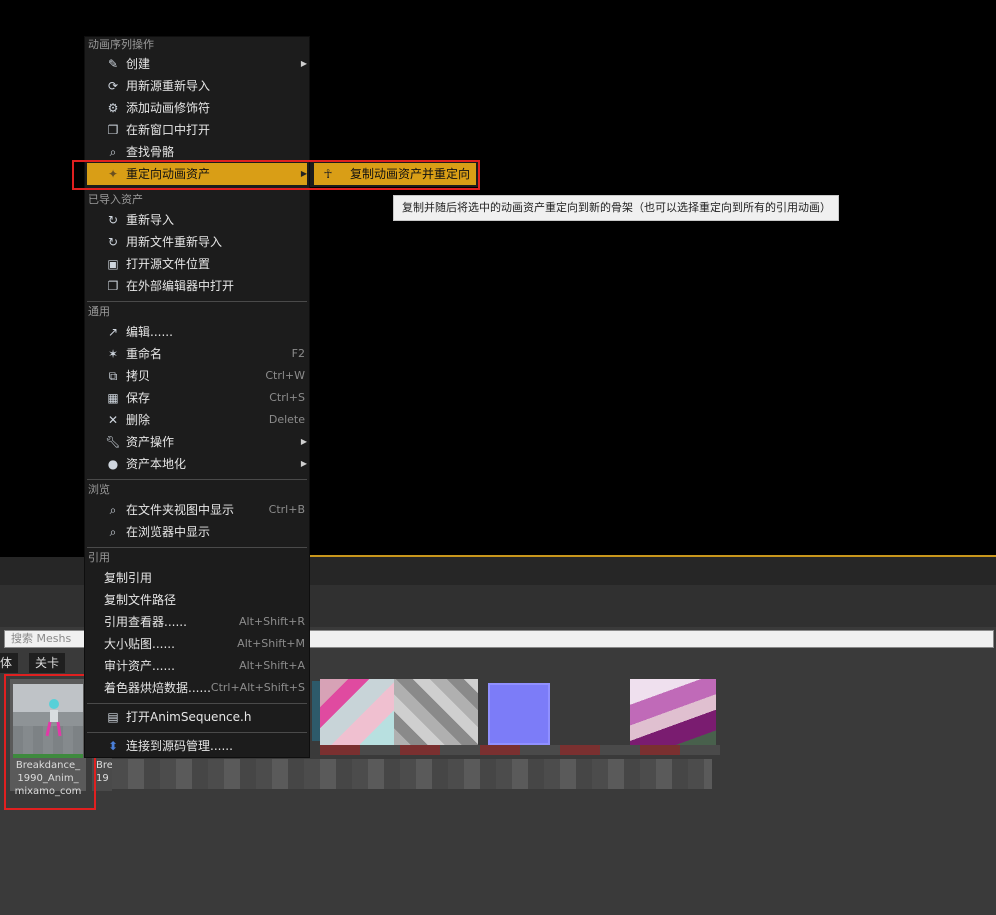 Image resolution: width=996 pixels, height=915 pixels. What do you see at coordinates (113, 420) in the screenshot?
I see `delete-icon: ✕` at bounding box center [113, 420].